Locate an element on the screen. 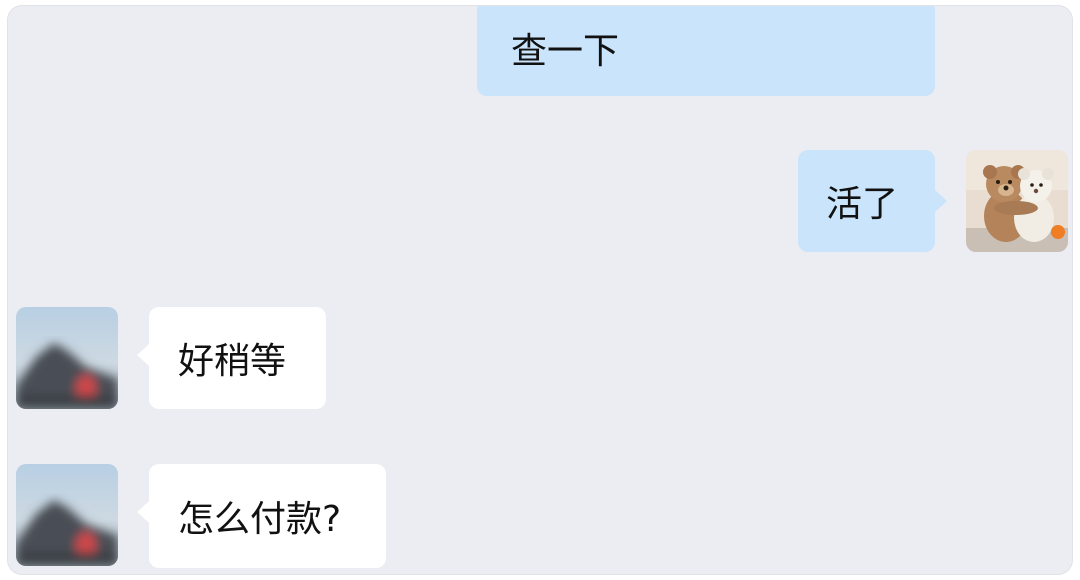 This screenshot has height=580, width=1080. message-bubble-self: 活了 is located at coordinates (866, 201).